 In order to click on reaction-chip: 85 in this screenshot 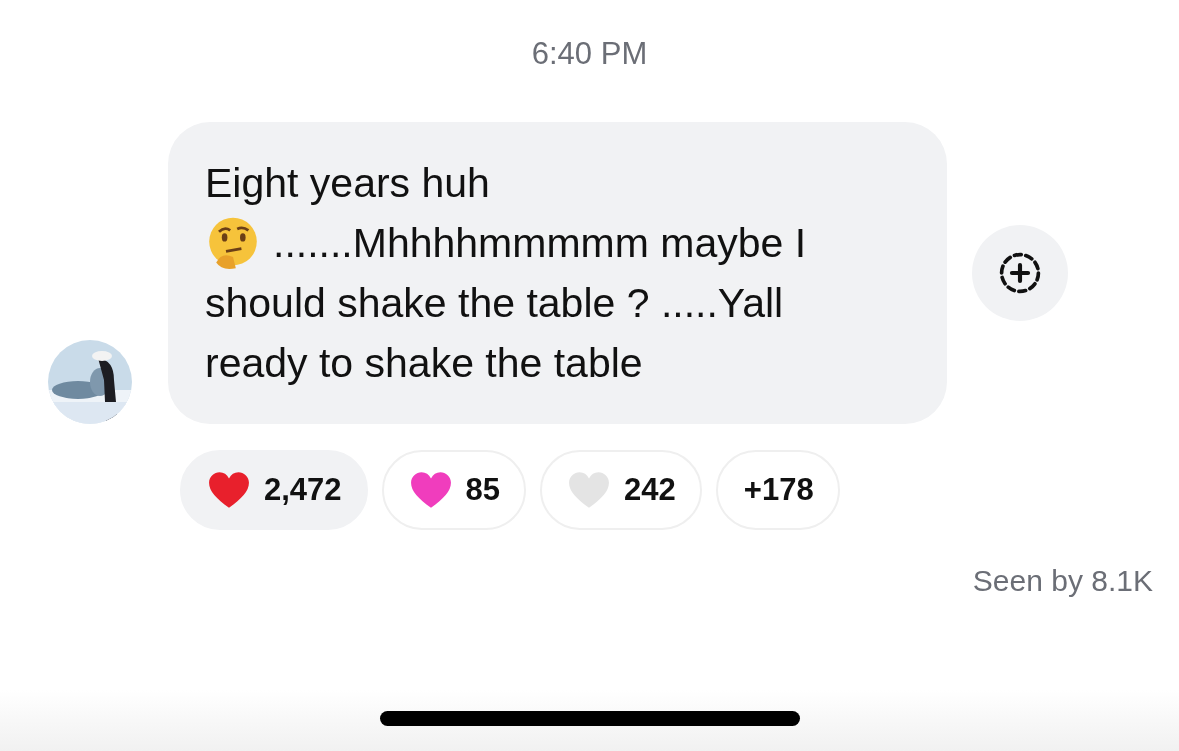, I will do `click(454, 490)`.